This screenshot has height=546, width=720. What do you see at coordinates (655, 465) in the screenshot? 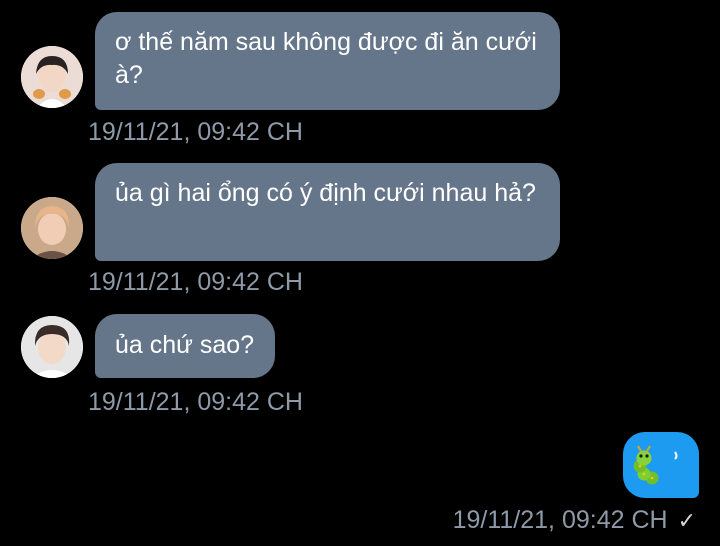
I see `caterpillar-emoji` at bounding box center [655, 465].